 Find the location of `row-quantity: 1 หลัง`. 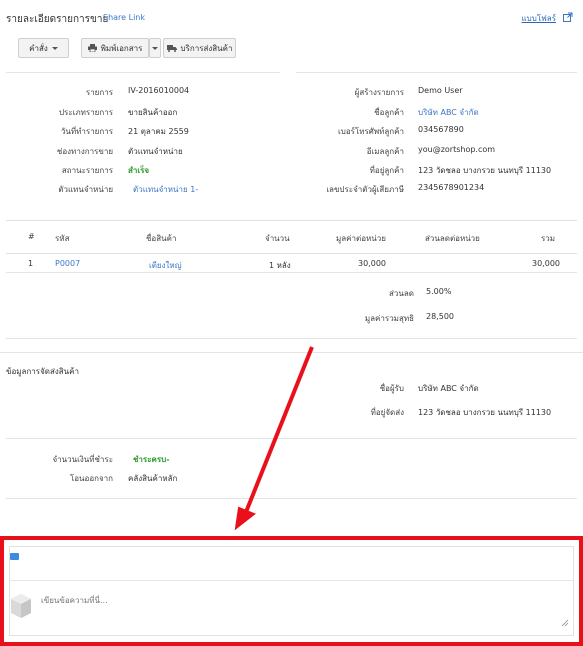

row-quantity: 1 หลัง is located at coordinates (280, 265).